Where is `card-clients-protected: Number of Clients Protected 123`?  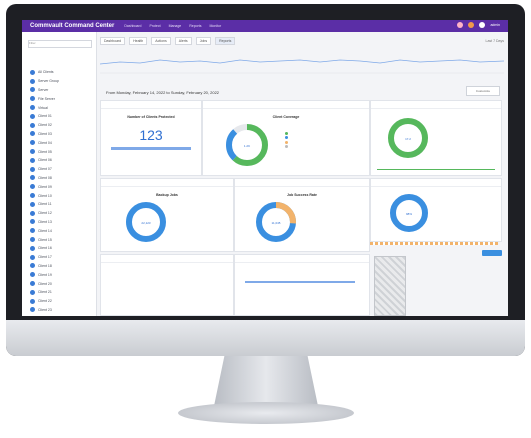
card-clients-protected: Number of Clients Protected 123 is located at coordinates (151, 138).